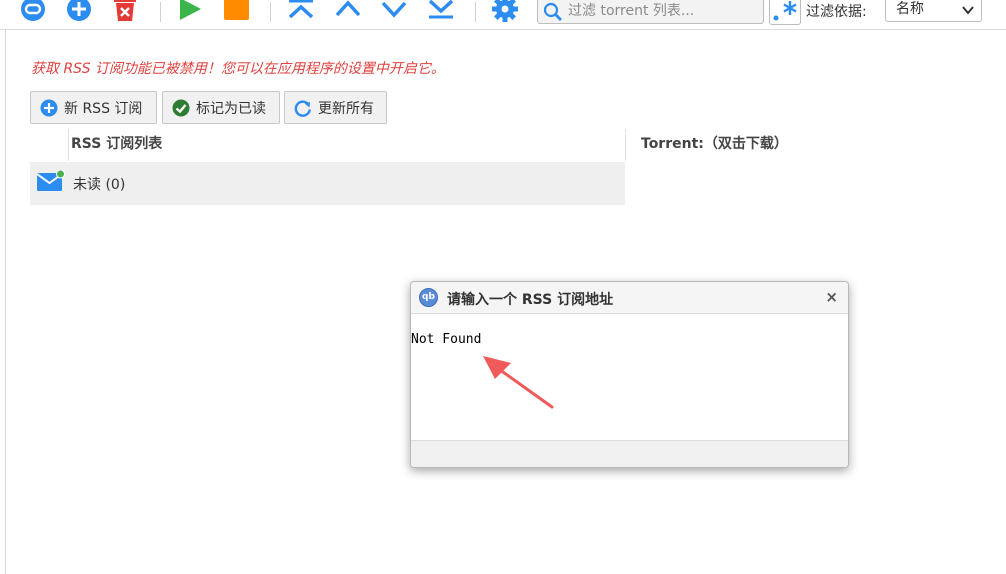  Describe the element at coordinates (237, 12) in the screenshot. I see `stop-icon` at that location.